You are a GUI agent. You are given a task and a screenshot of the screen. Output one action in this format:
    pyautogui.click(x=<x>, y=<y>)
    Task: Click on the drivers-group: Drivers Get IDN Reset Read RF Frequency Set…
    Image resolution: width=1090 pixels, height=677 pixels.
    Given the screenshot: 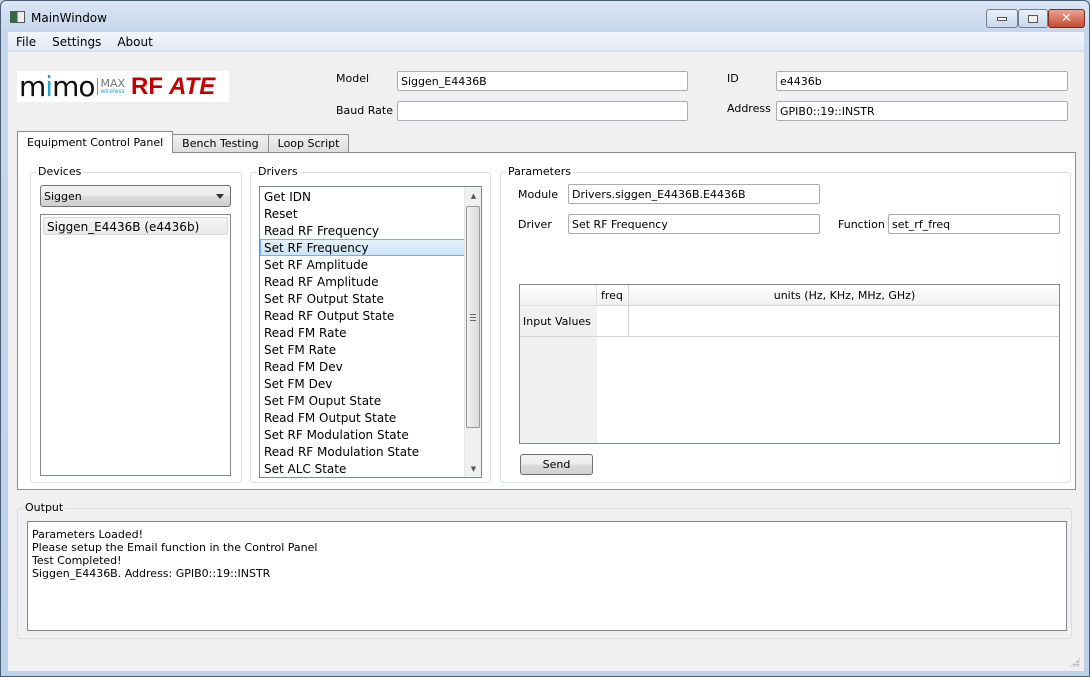 What is the action you would take?
    pyautogui.click(x=370, y=324)
    